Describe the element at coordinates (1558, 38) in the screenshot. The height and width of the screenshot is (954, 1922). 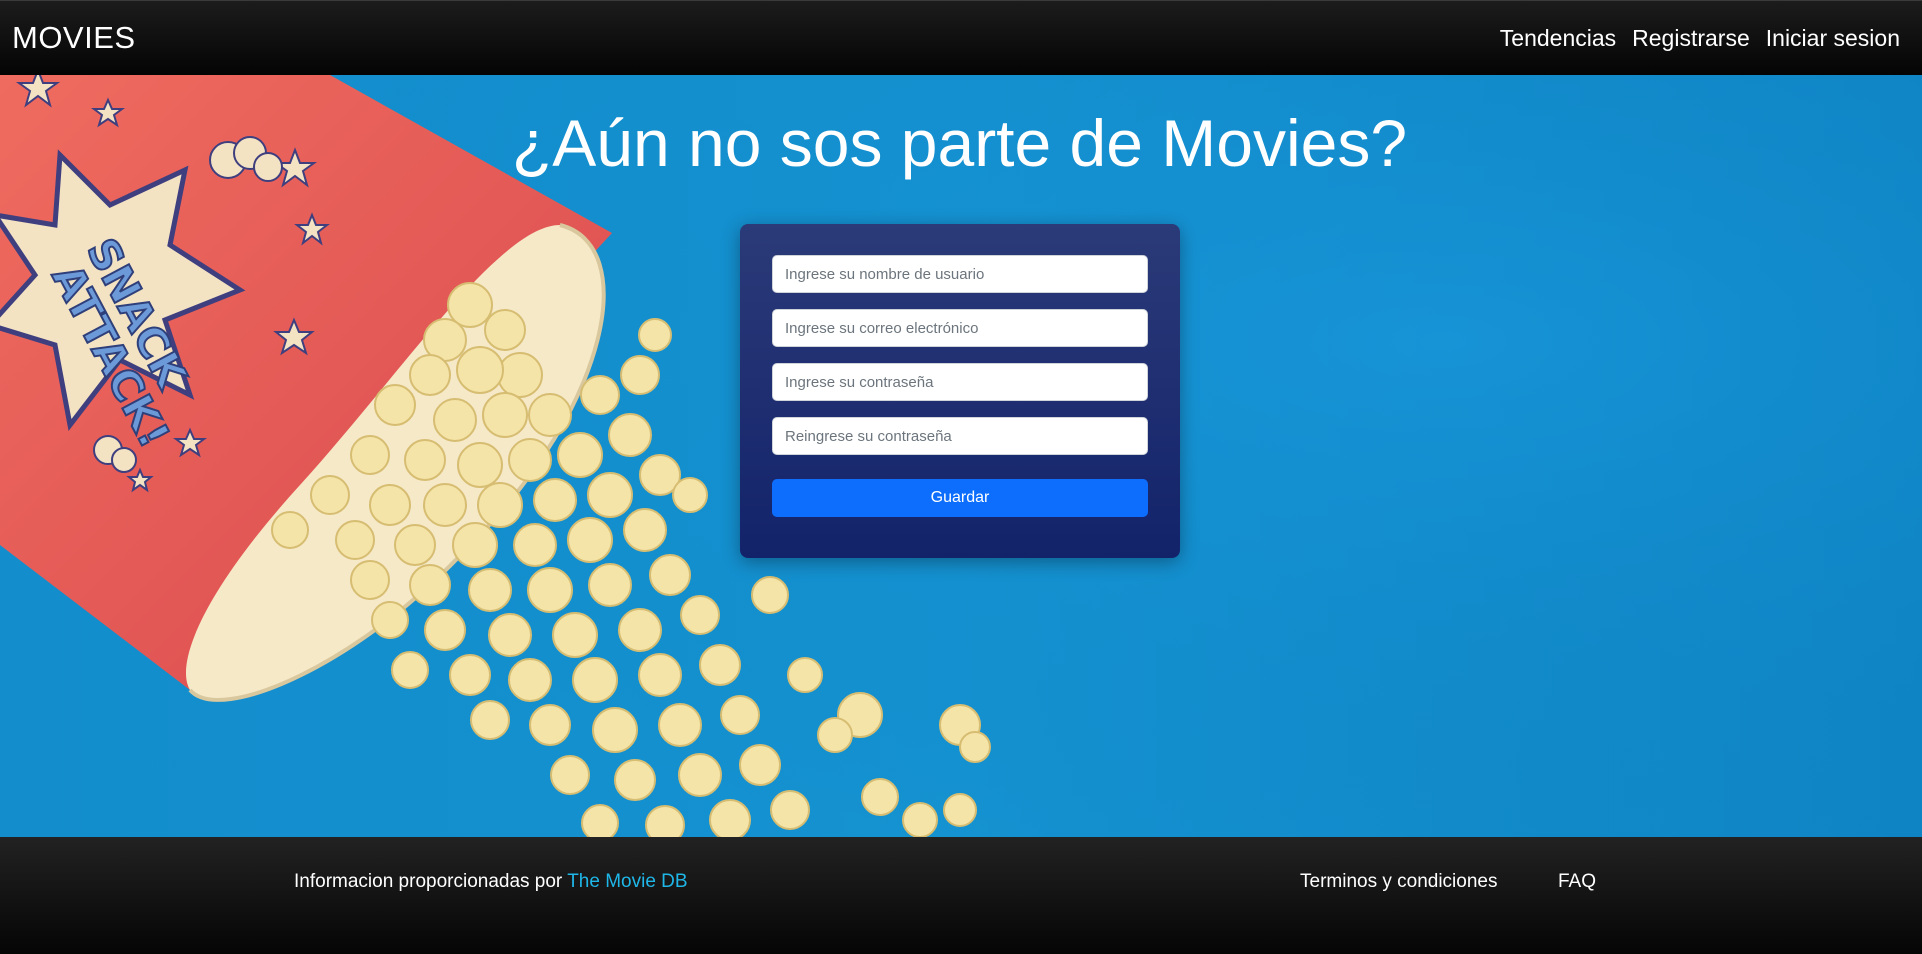
I see `nav-link-tendencias: Tendencias` at that location.